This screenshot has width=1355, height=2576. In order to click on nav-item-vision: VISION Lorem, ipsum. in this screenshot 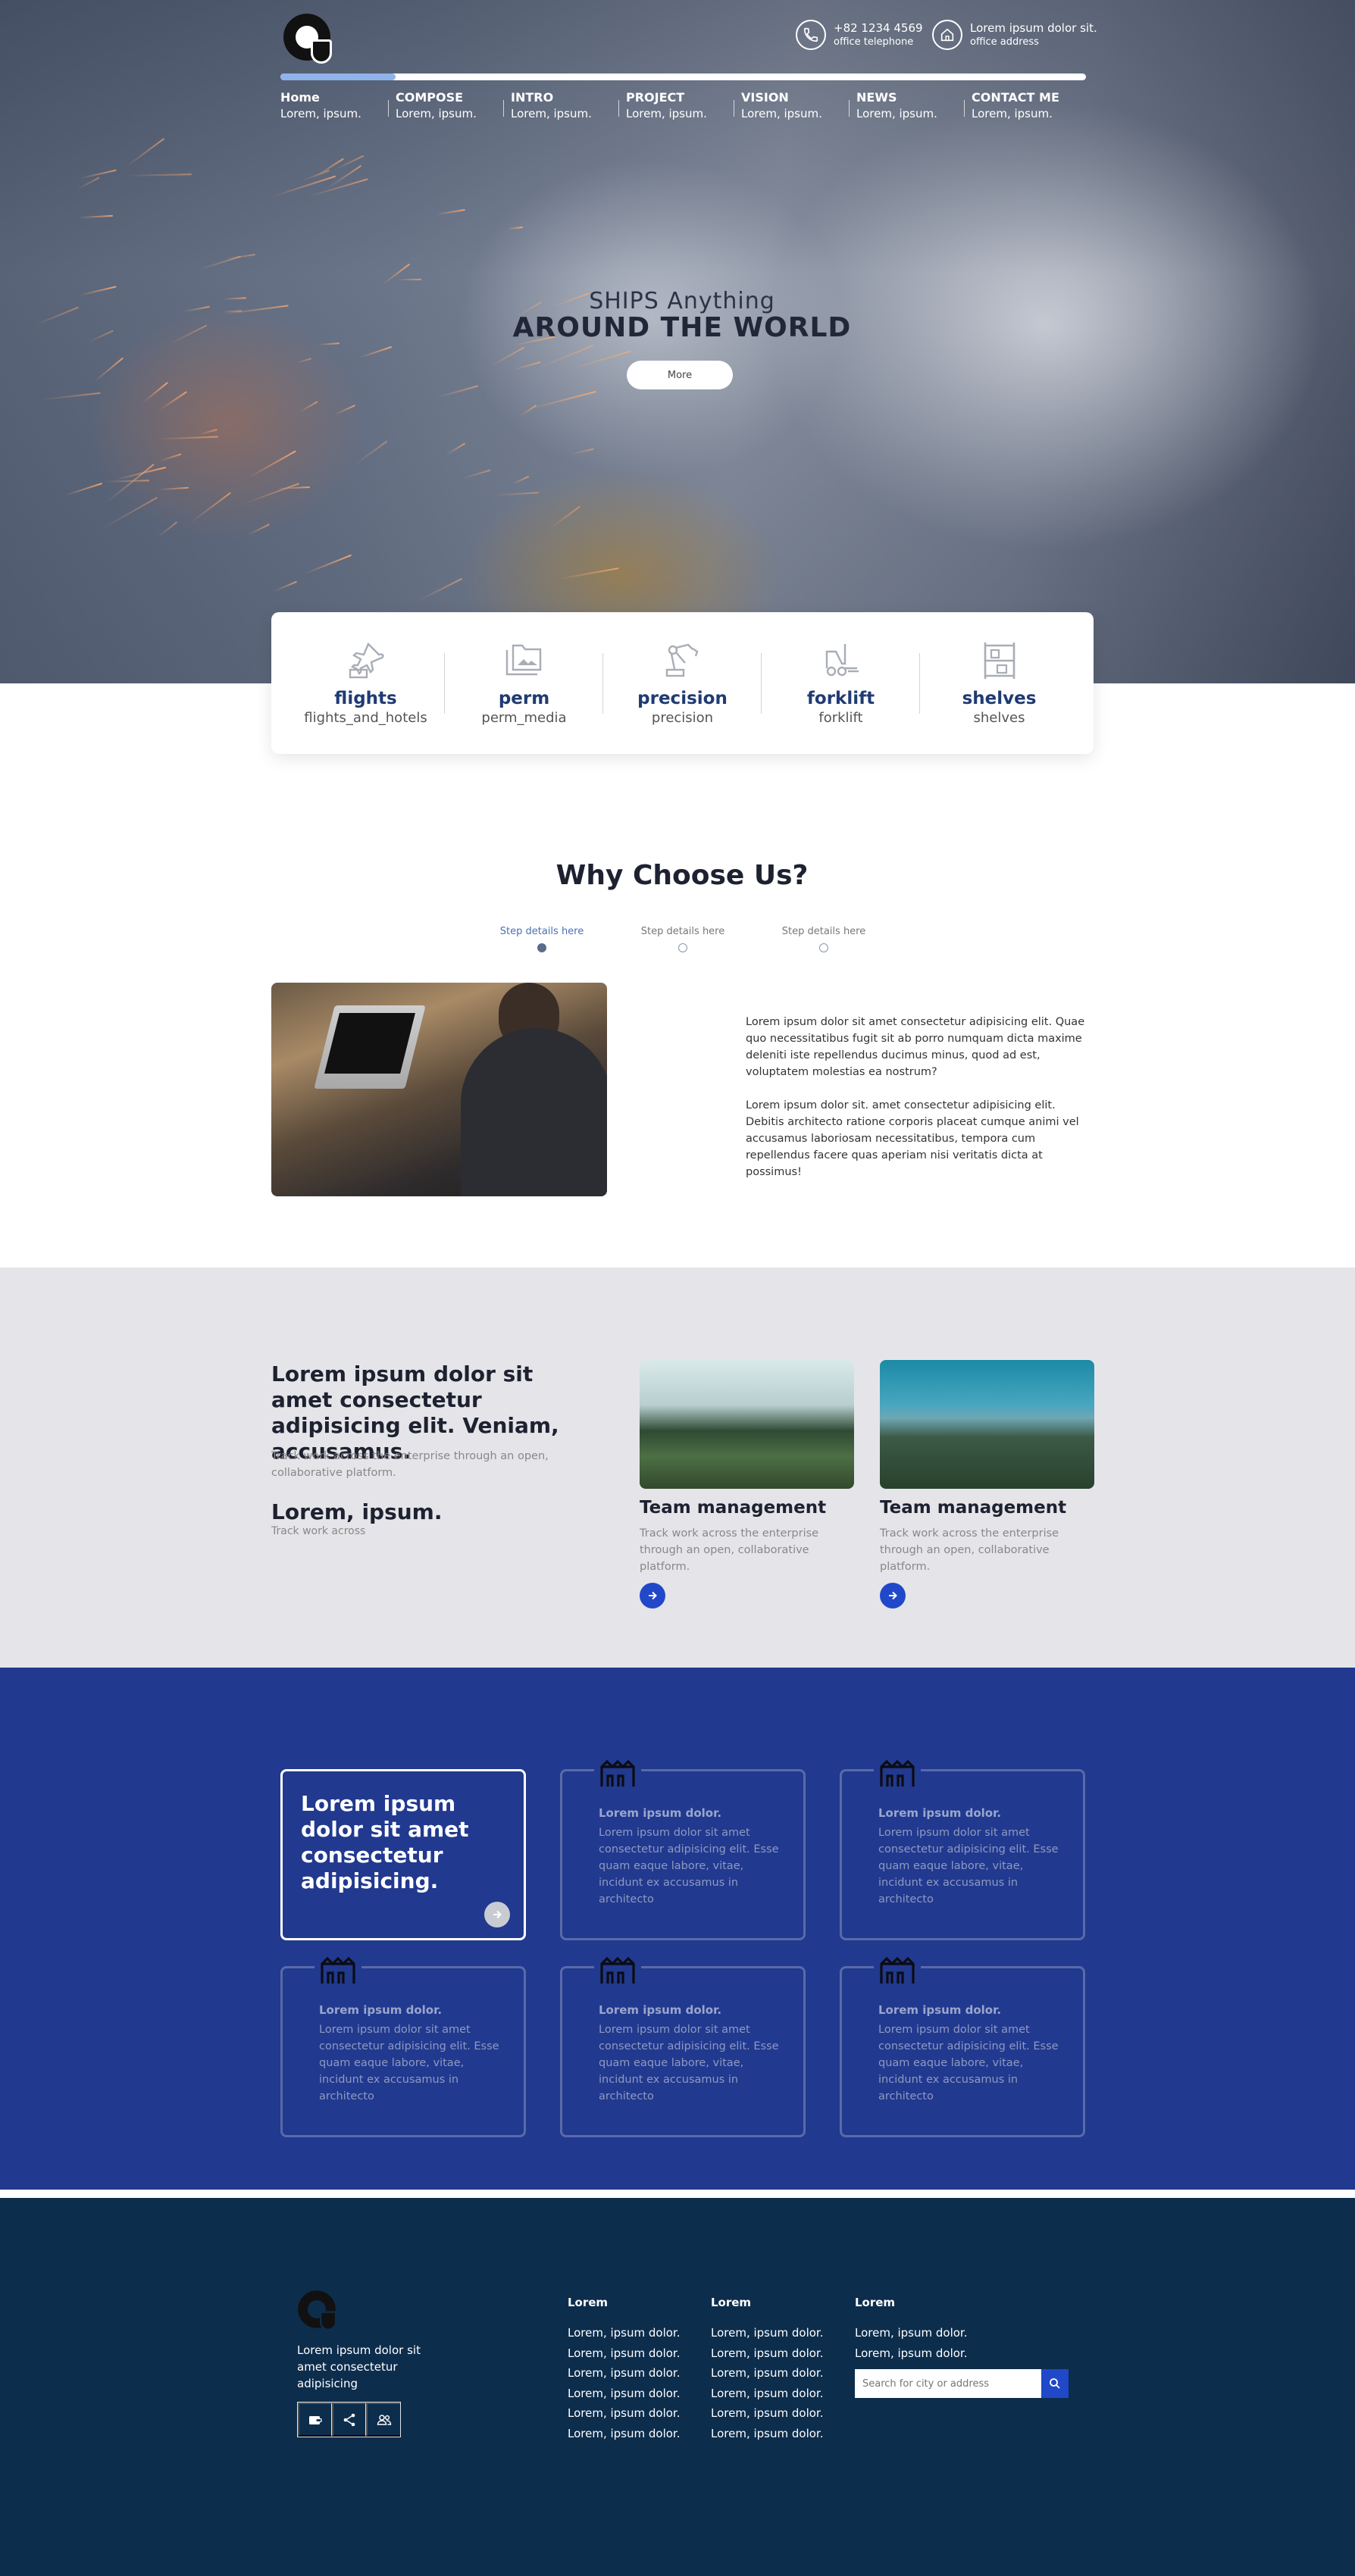, I will do `click(795, 105)`.